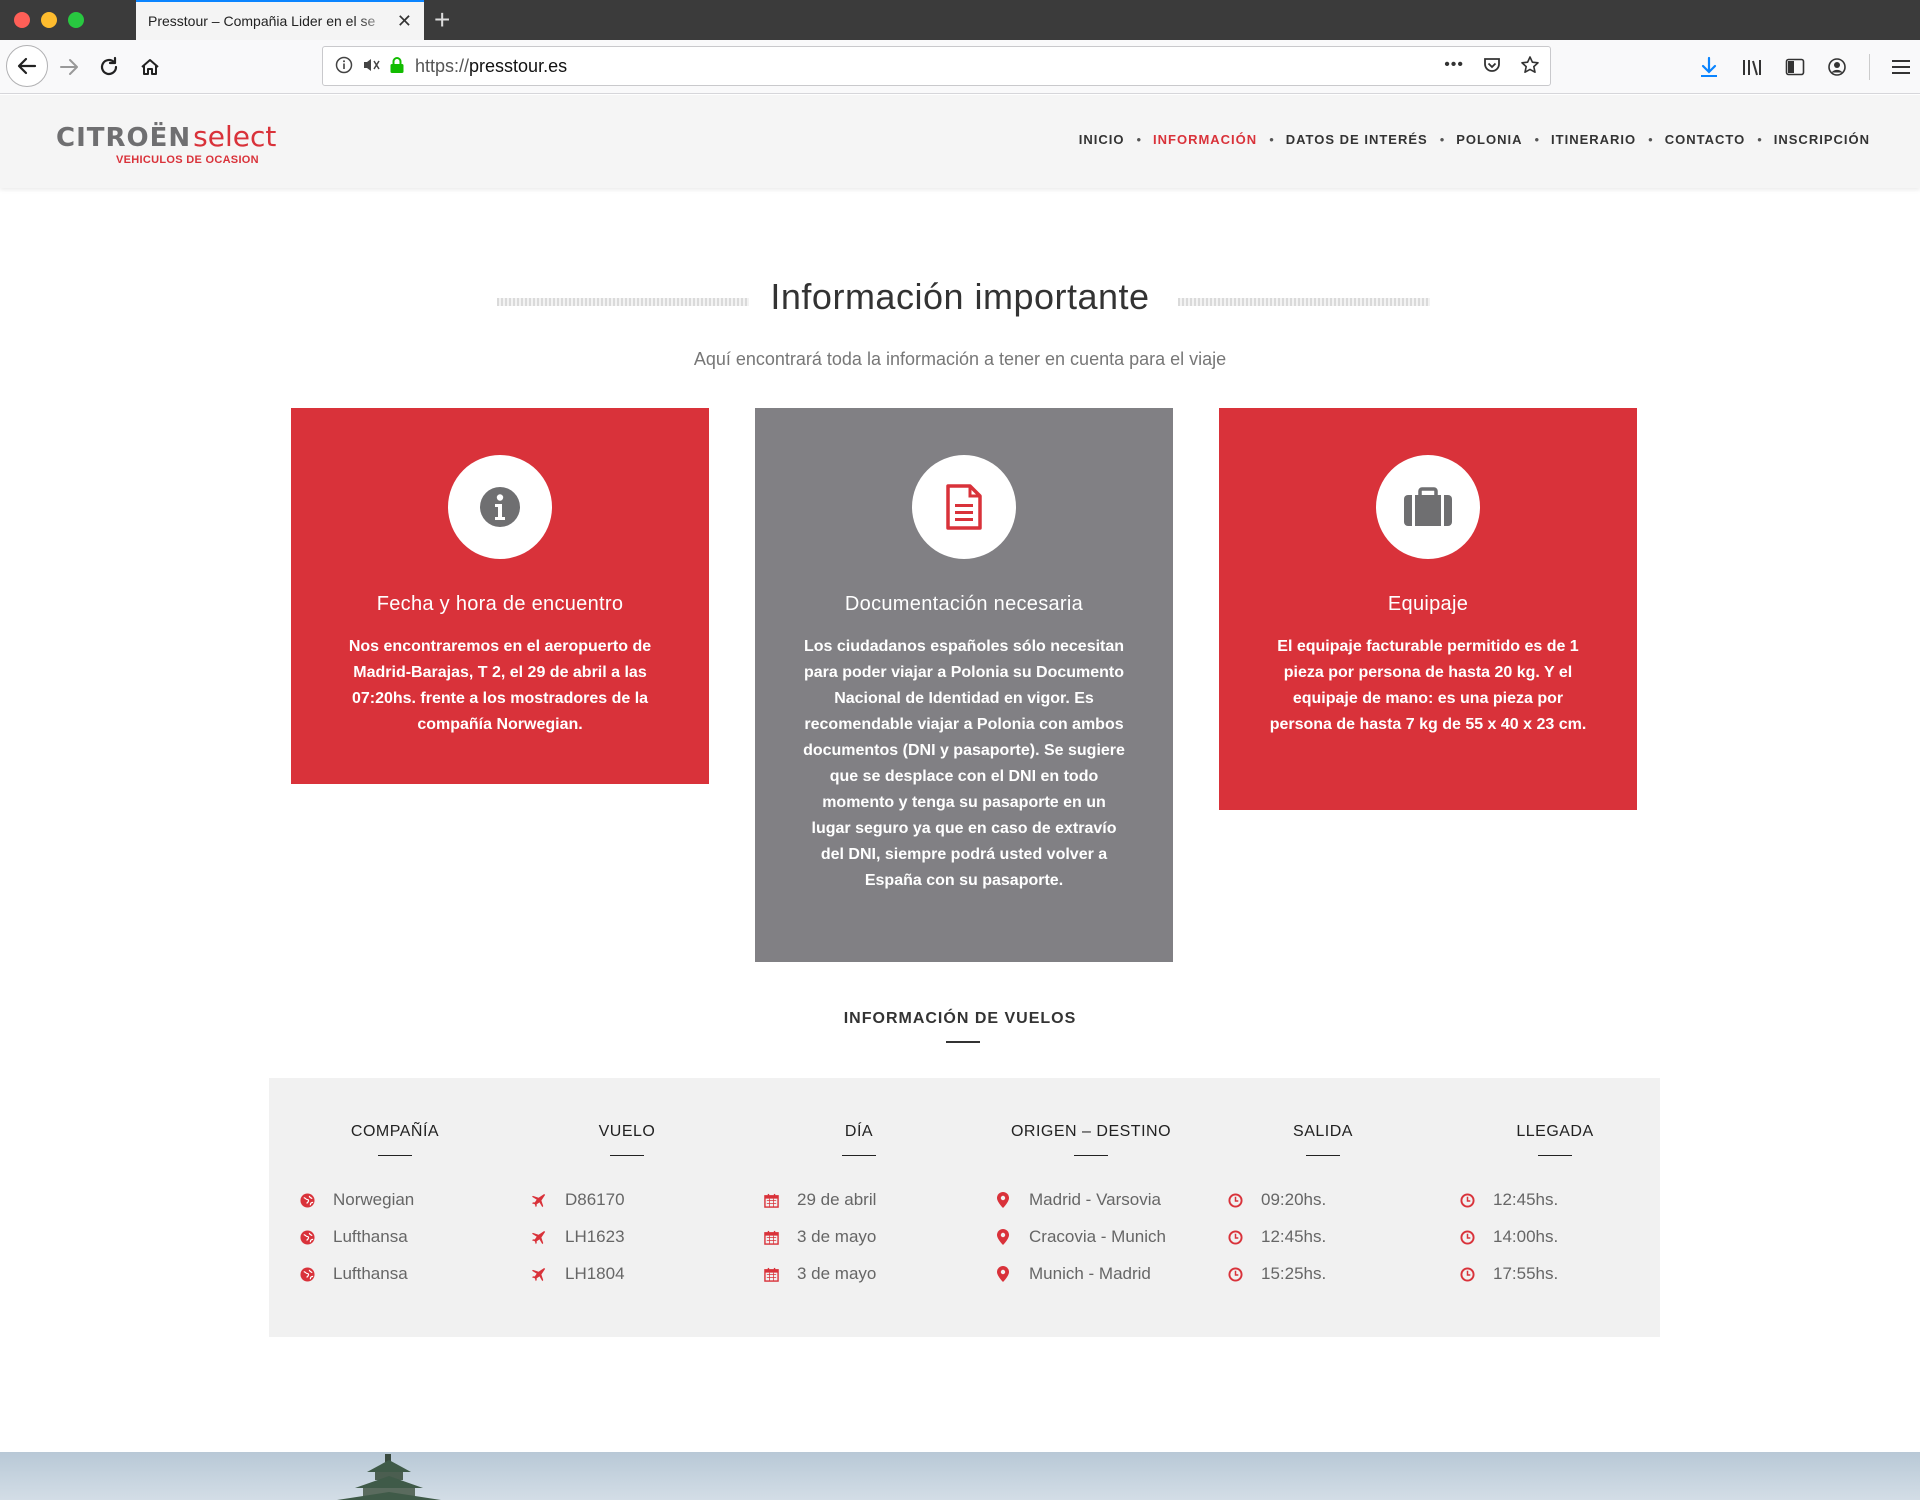 The width and height of the screenshot is (1920, 1500). Describe the element at coordinates (1454, 65) in the screenshot. I see `page-actions-menu-icon: •••` at that location.